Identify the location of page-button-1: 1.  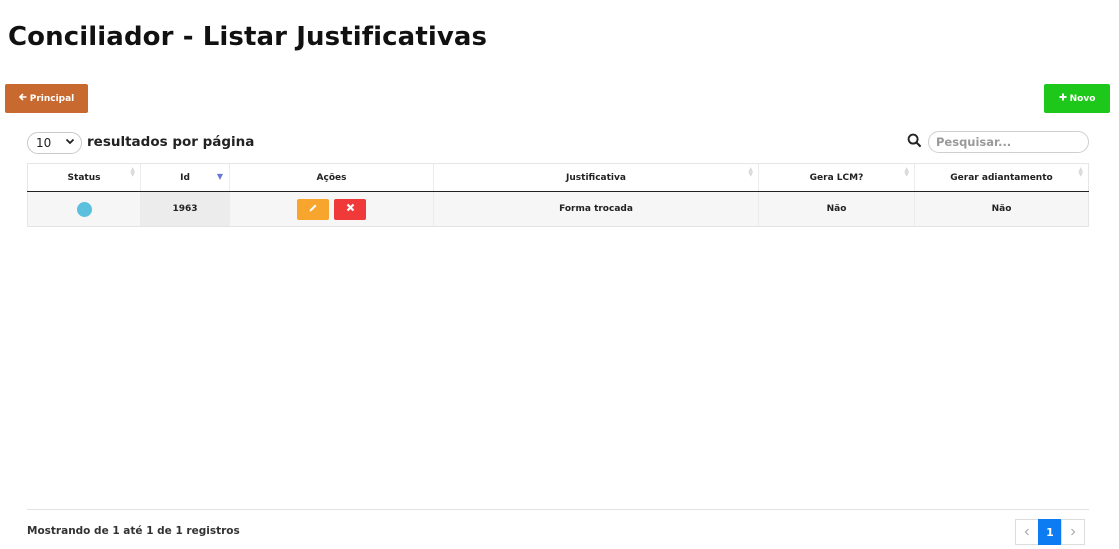
(1050, 532).